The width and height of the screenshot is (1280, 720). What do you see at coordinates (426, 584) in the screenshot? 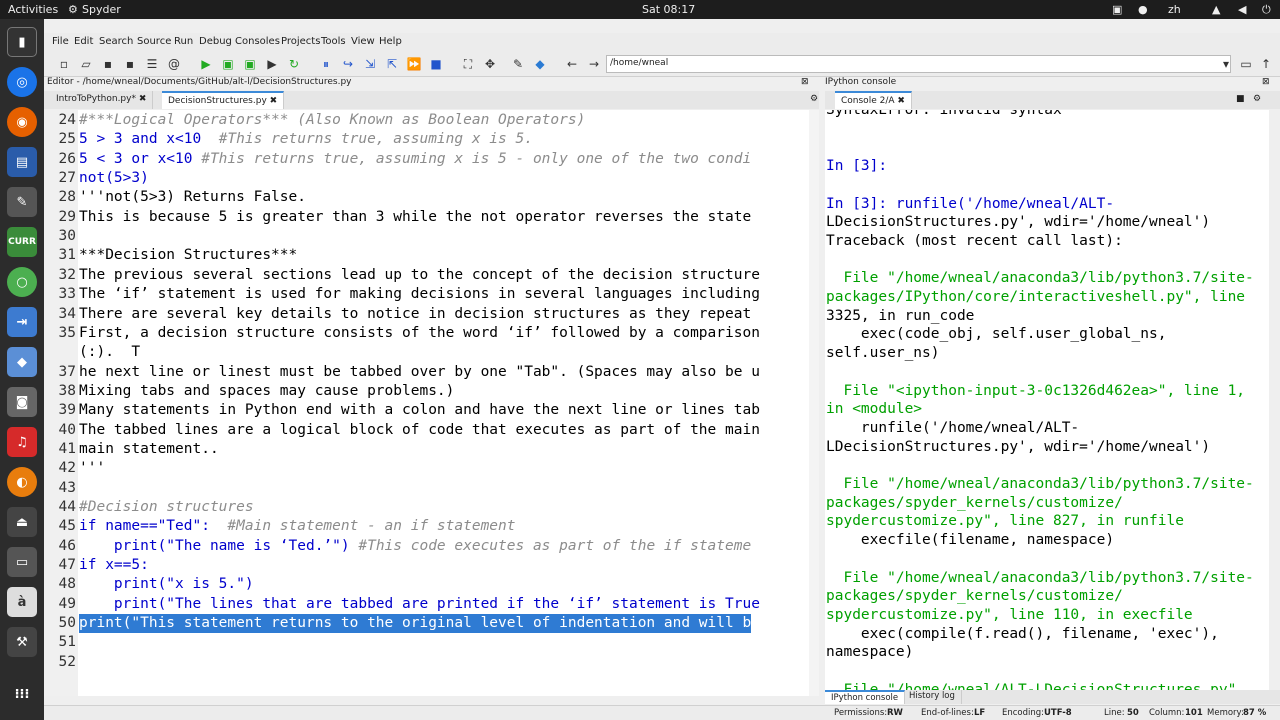
I see `code-line: 48 print("x is 5.")` at bounding box center [426, 584].